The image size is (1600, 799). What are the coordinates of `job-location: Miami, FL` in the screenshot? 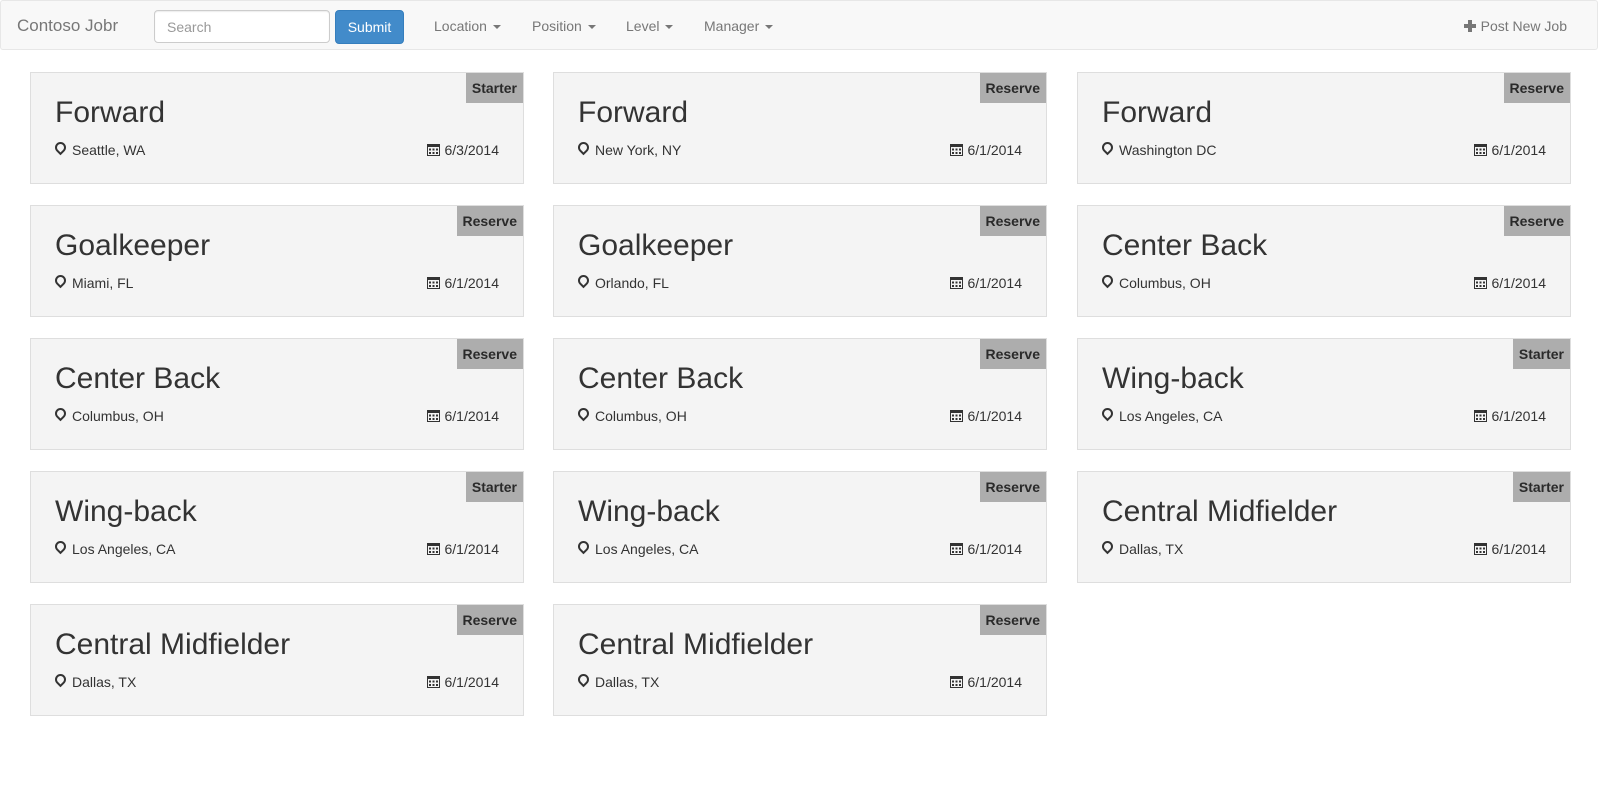 It's located at (94, 283).